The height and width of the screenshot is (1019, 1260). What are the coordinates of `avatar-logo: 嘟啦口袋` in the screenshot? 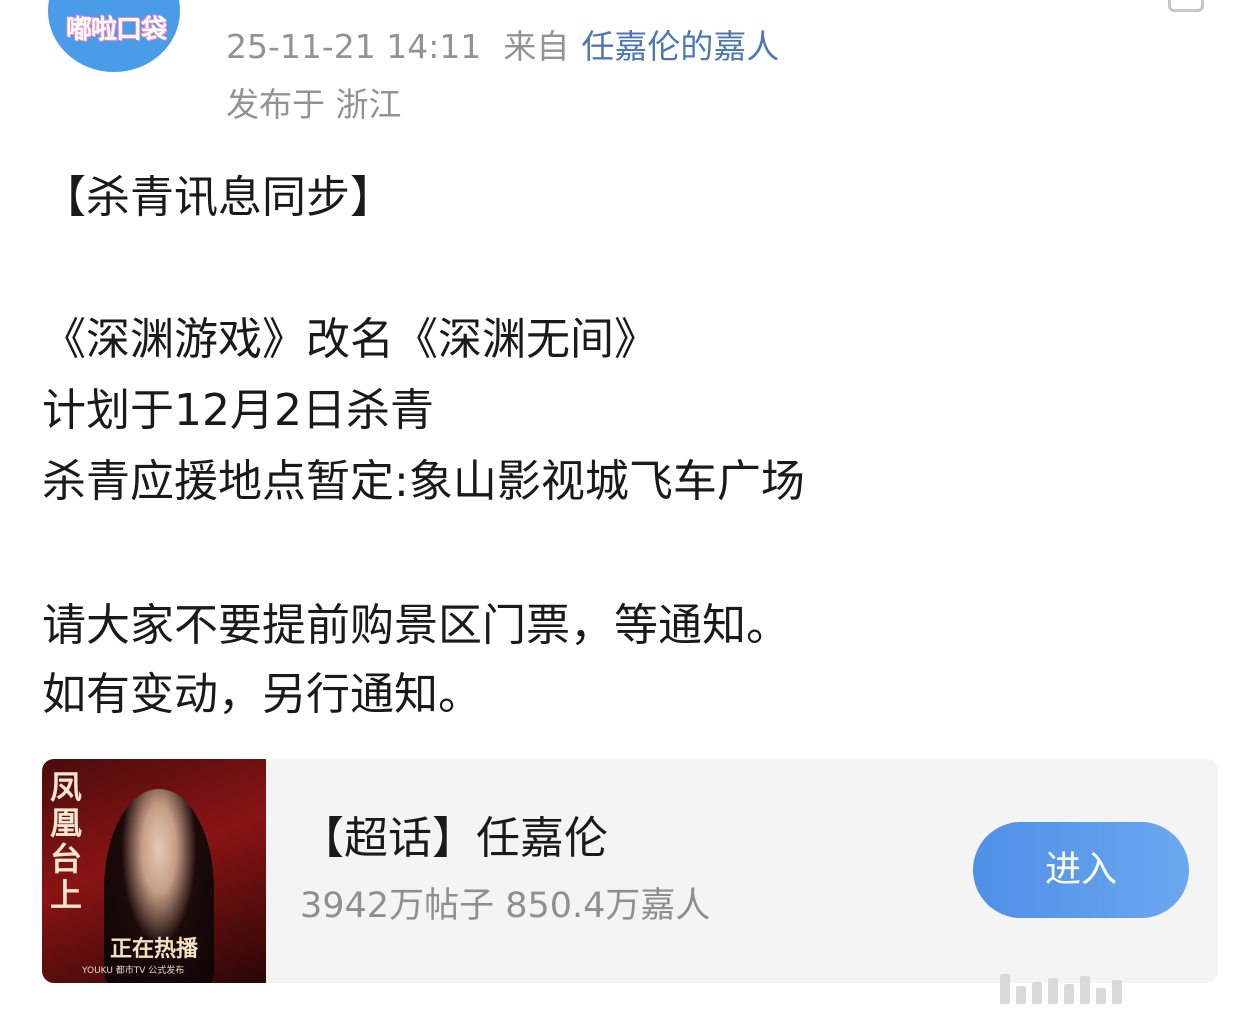 It's located at (116, 30).